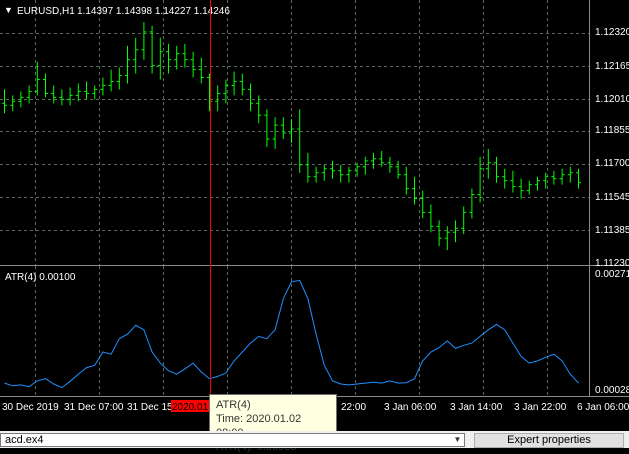 The image size is (629, 454). I want to click on atr-tick-bottom: 0.00028, so click(612, 390).